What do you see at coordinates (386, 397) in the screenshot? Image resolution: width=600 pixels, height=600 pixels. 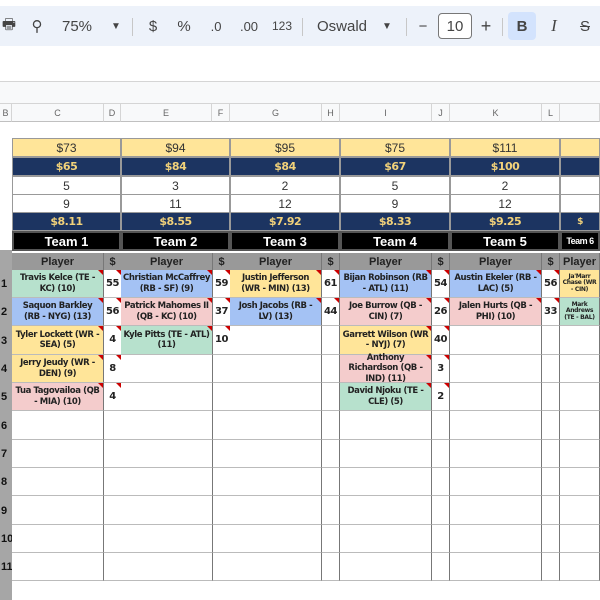 I see `player-cell: David Njoku (TE - CLE) (5)` at bounding box center [386, 397].